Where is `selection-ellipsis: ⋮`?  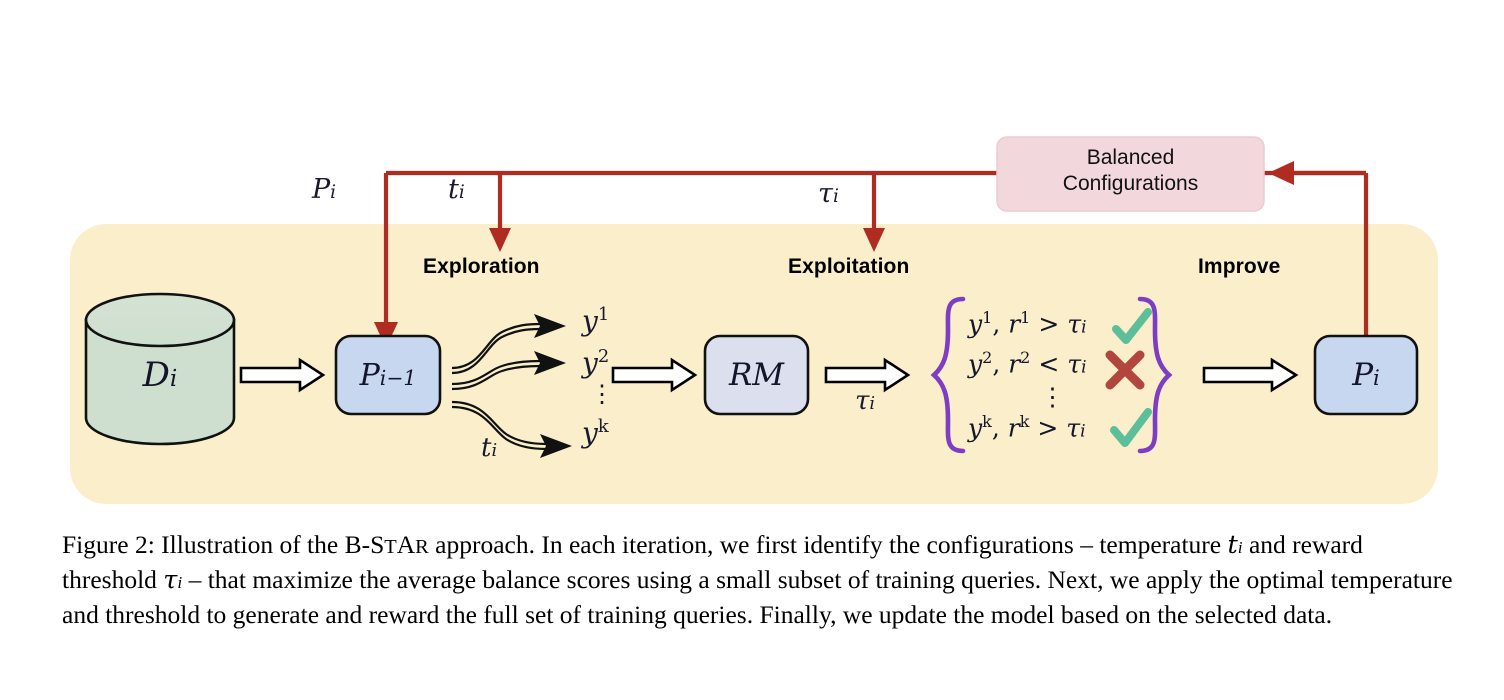 selection-ellipsis: ⋮ is located at coordinates (1052, 396).